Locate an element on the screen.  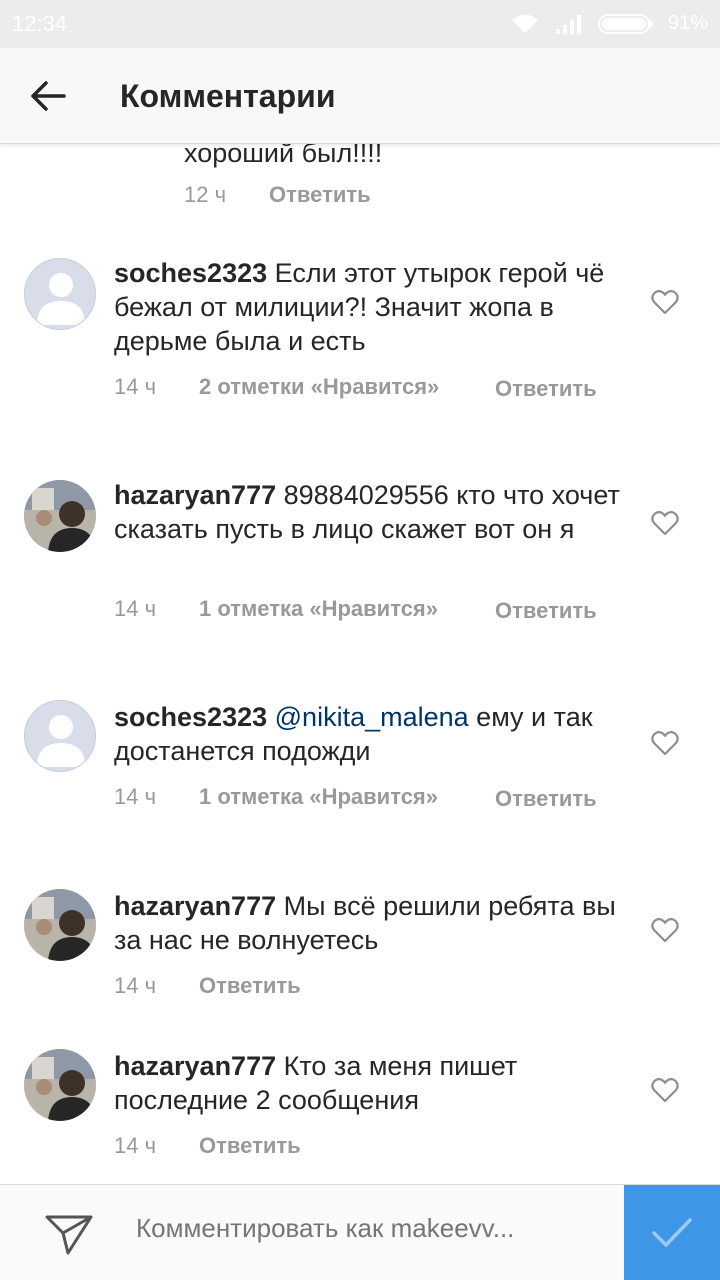
status-icons: 91% is located at coordinates (609, 23).